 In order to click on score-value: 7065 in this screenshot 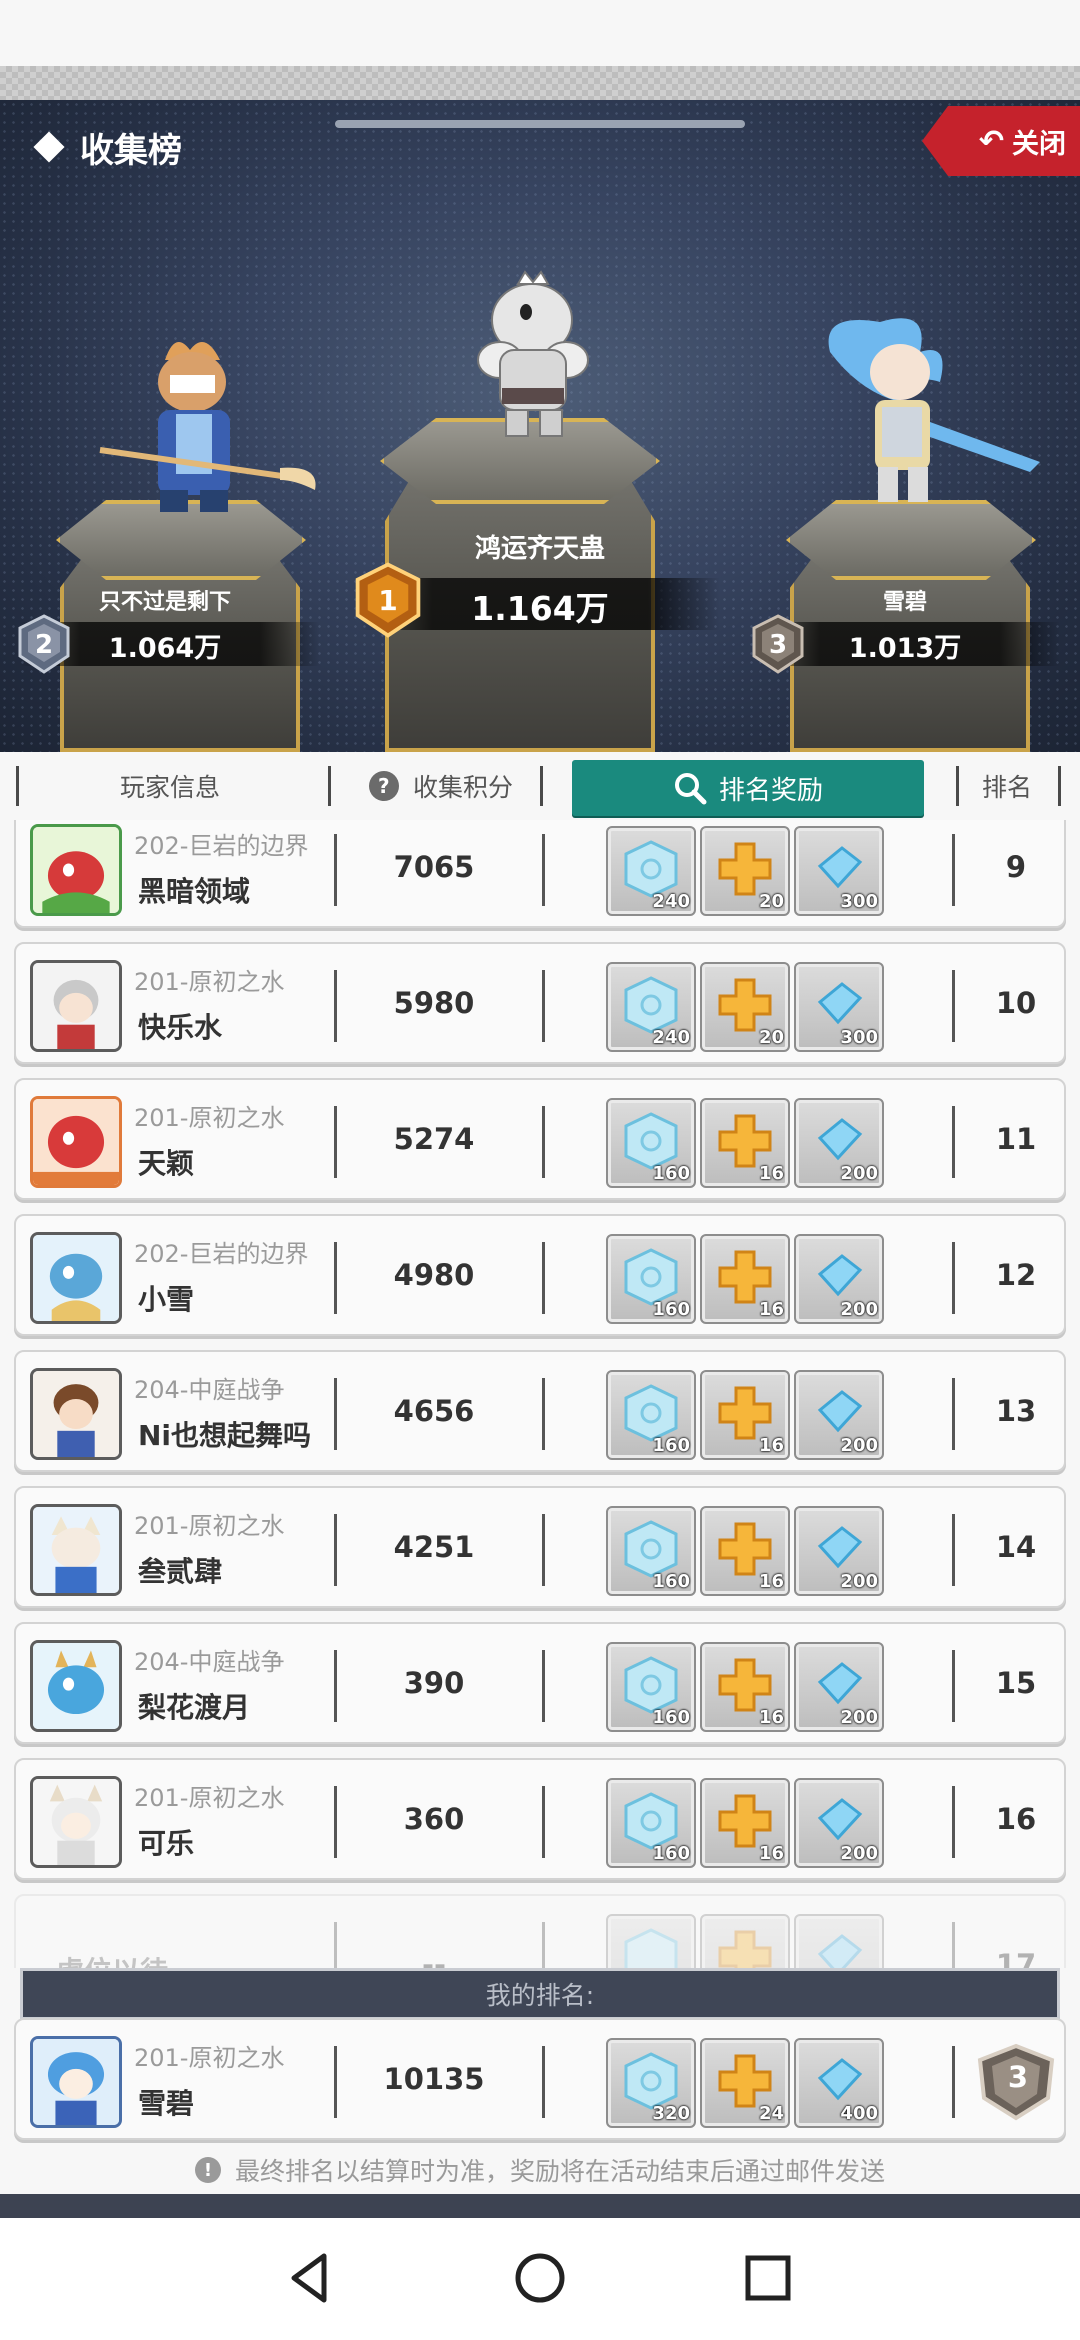, I will do `click(434, 867)`.